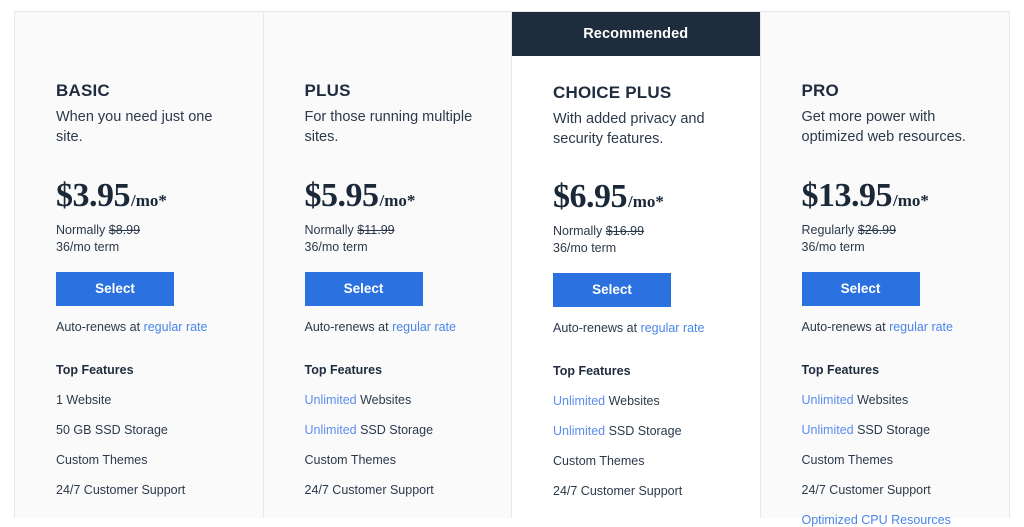 This screenshot has width=1024, height=527. What do you see at coordinates (877, 230) in the screenshot?
I see `compare-price: $26.99` at bounding box center [877, 230].